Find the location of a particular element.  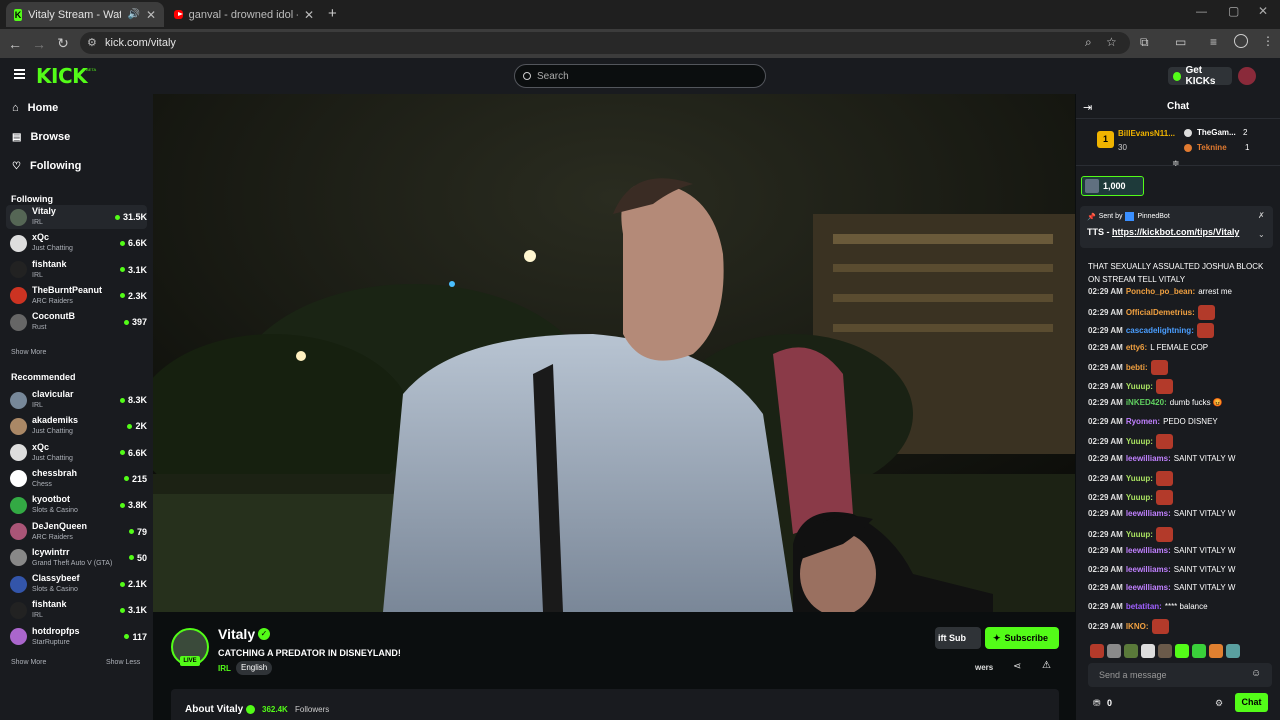

channel-name: Vitaly is located at coordinates (236, 634).